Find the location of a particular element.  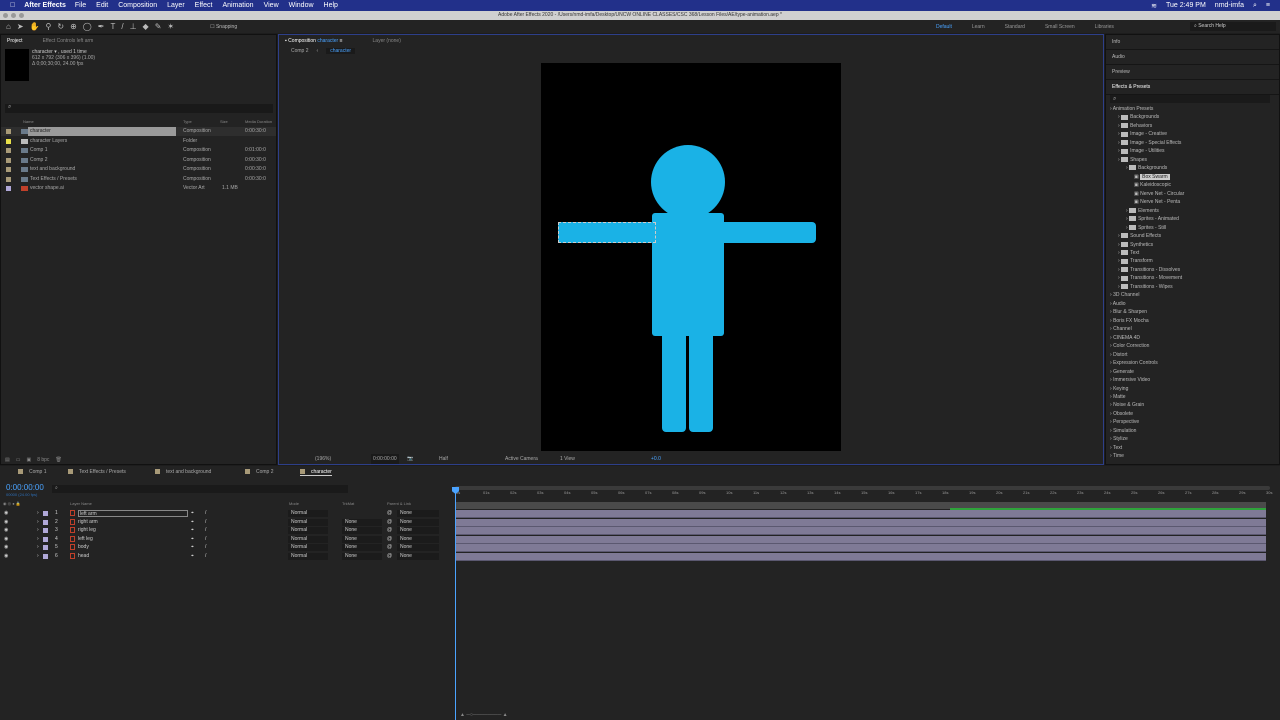

effects-category: › Obsolete is located at coordinates (1121, 414).